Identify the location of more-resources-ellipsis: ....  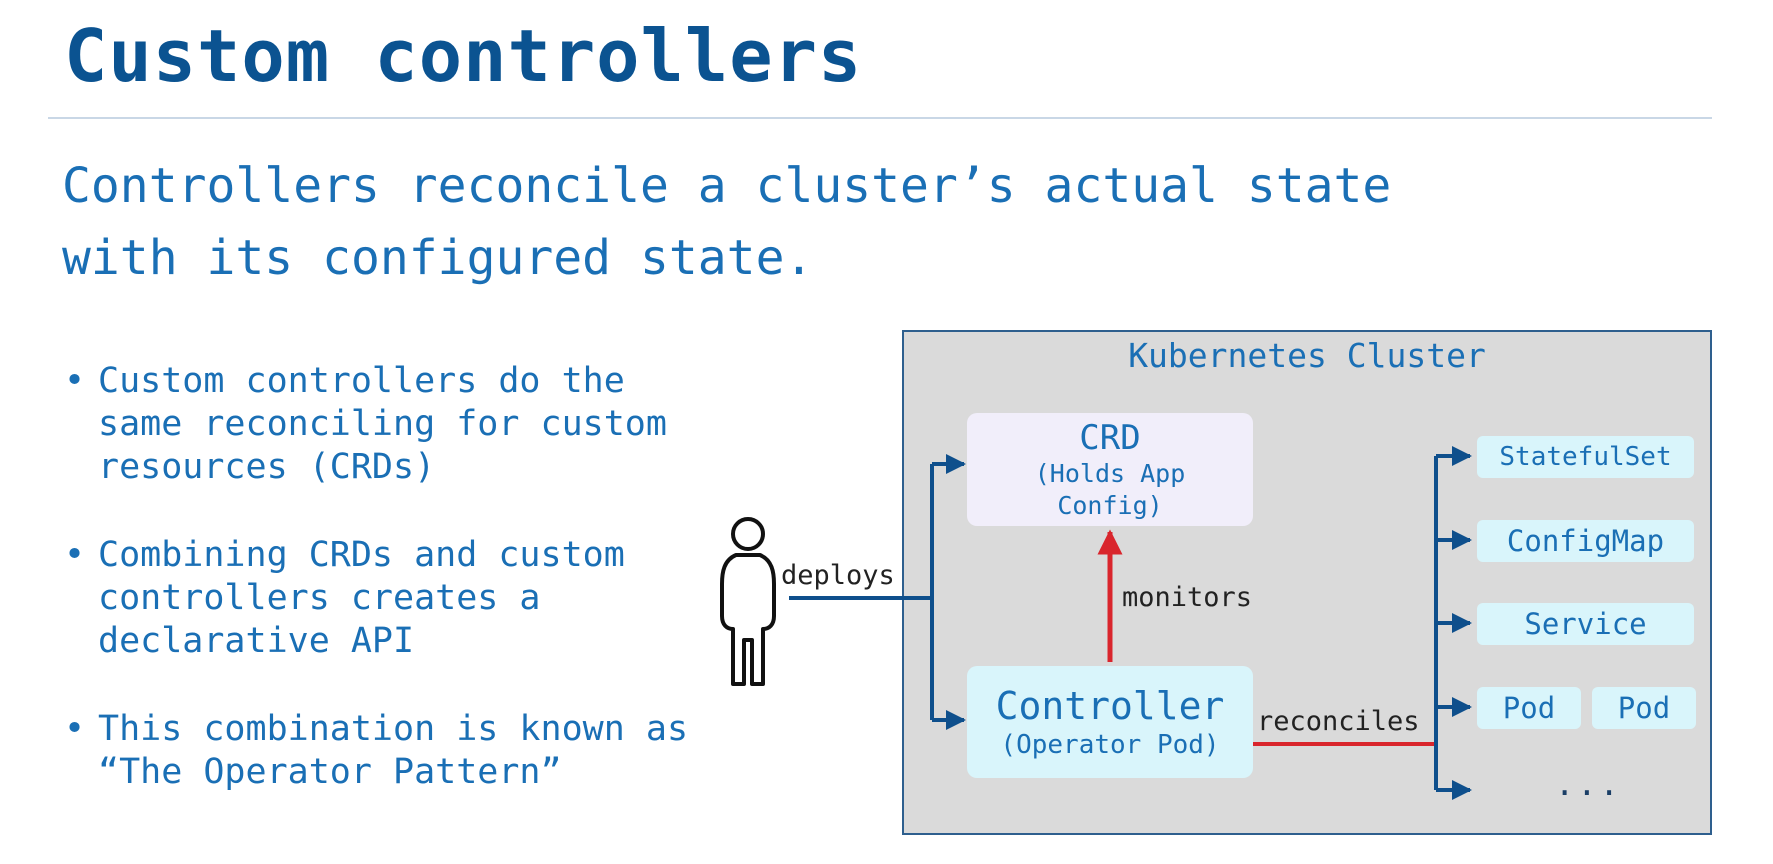
(1588, 784).